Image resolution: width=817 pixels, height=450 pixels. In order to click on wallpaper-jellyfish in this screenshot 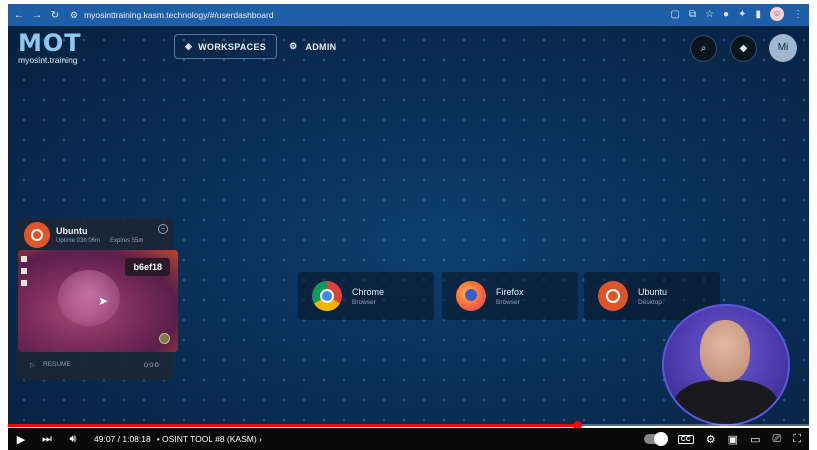, I will do `click(89, 298)`.